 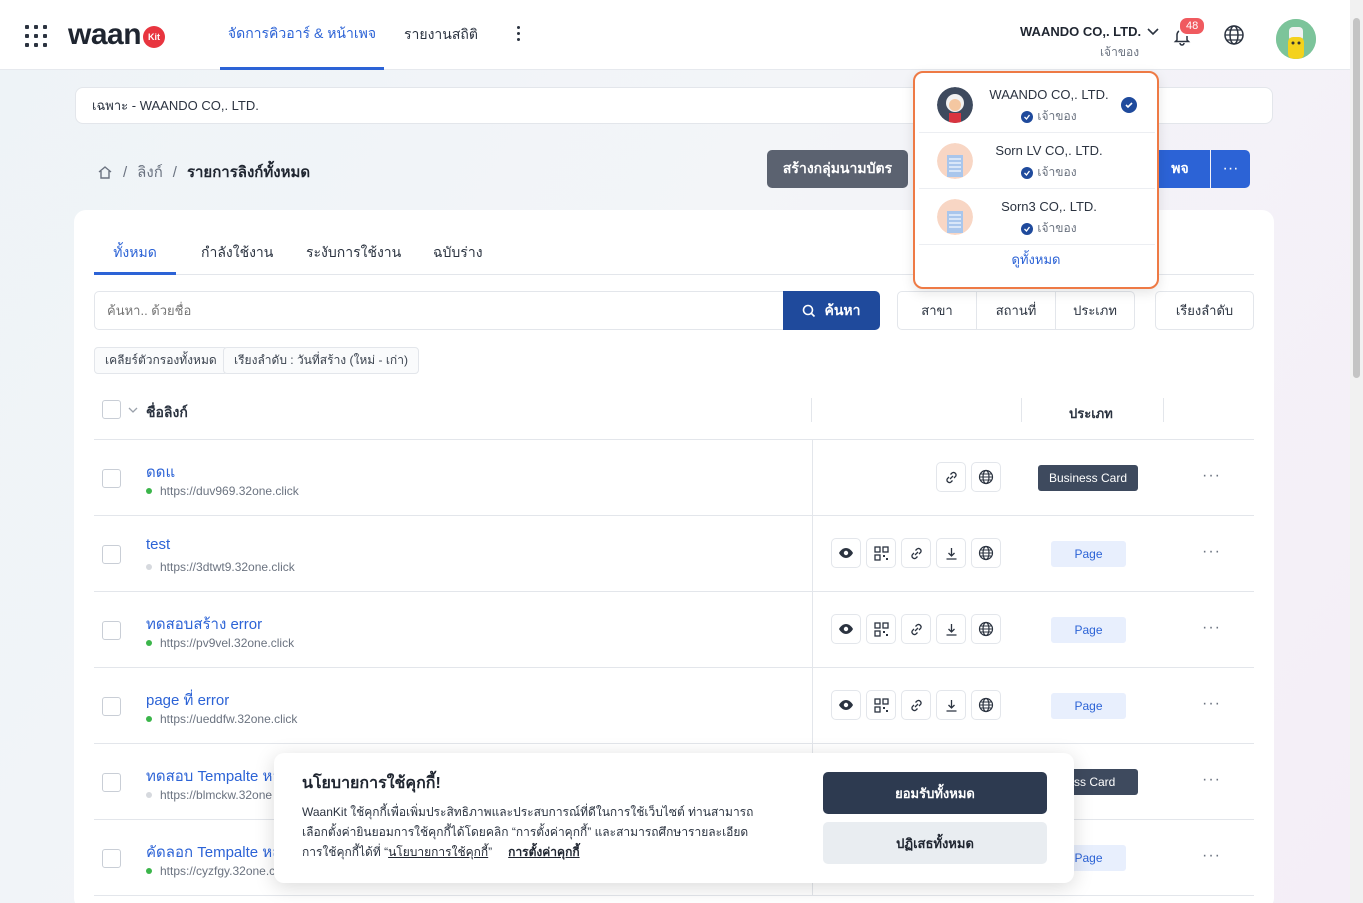 What do you see at coordinates (135, 258) in the screenshot?
I see `tab-all: ทั้งหมด` at bounding box center [135, 258].